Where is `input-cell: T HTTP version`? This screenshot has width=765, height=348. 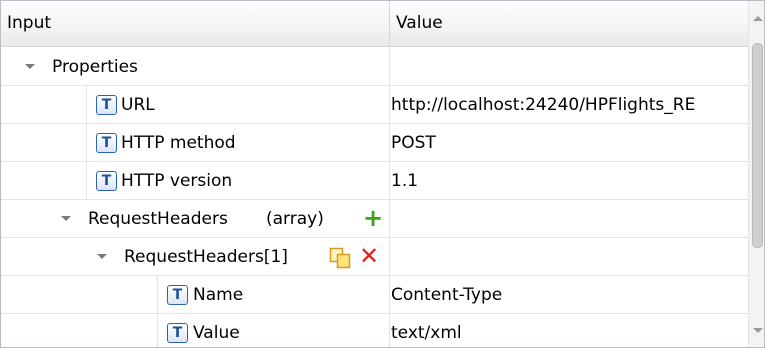
input-cell: T HTTP version is located at coordinates (195, 181).